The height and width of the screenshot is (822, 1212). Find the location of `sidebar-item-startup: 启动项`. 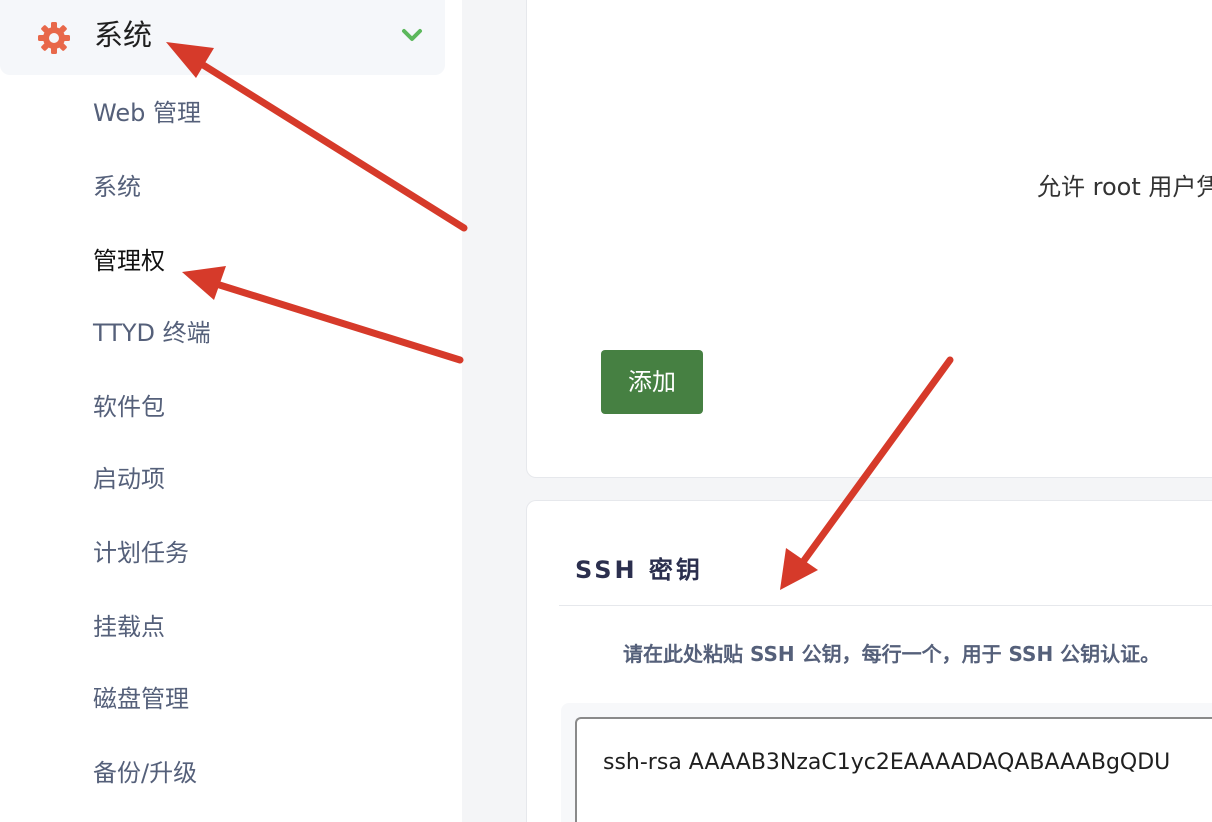

sidebar-item-startup: 启动项 is located at coordinates (129, 479).